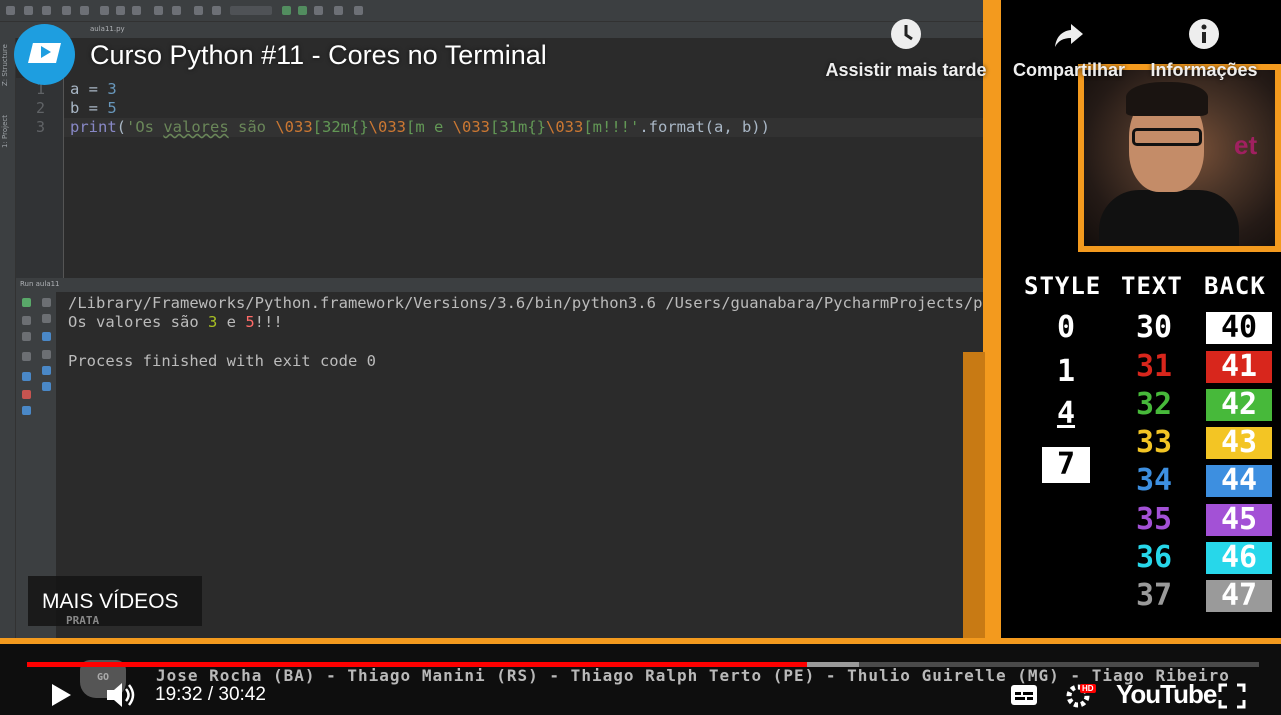  I want to click on fullscreen-icon, so click(1232, 696).